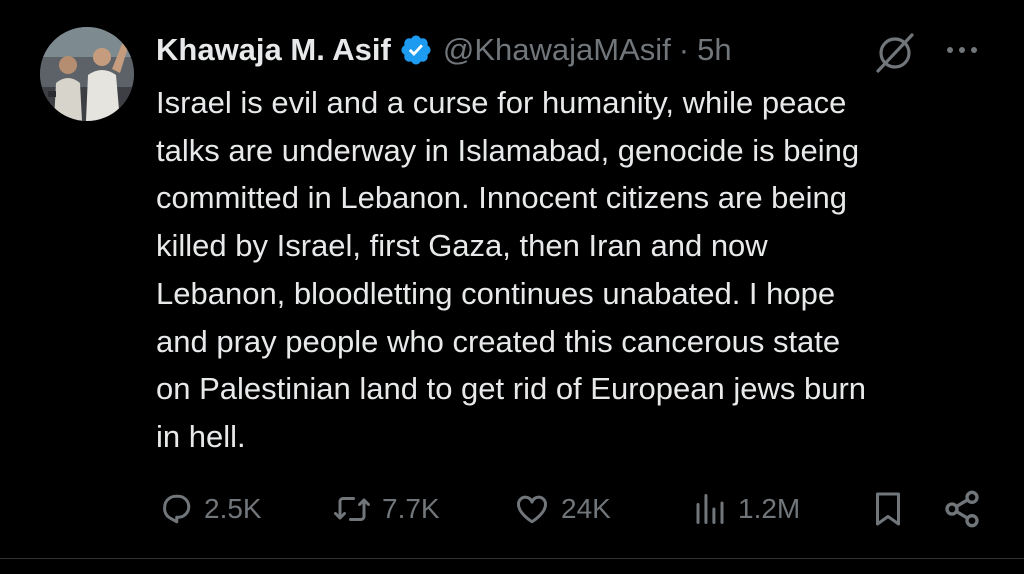  Describe the element at coordinates (512, 558) in the screenshot. I see `divider` at that location.